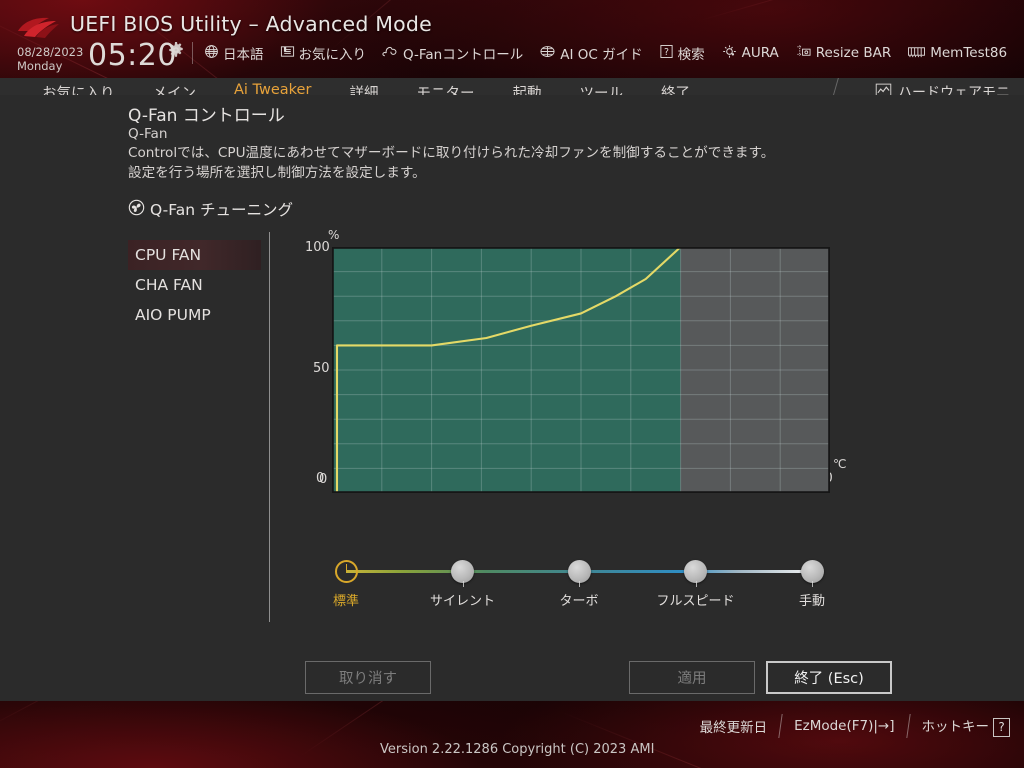 This screenshot has height=768, width=1024. I want to click on slider-node-label: フルスピード, so click(695, 601).